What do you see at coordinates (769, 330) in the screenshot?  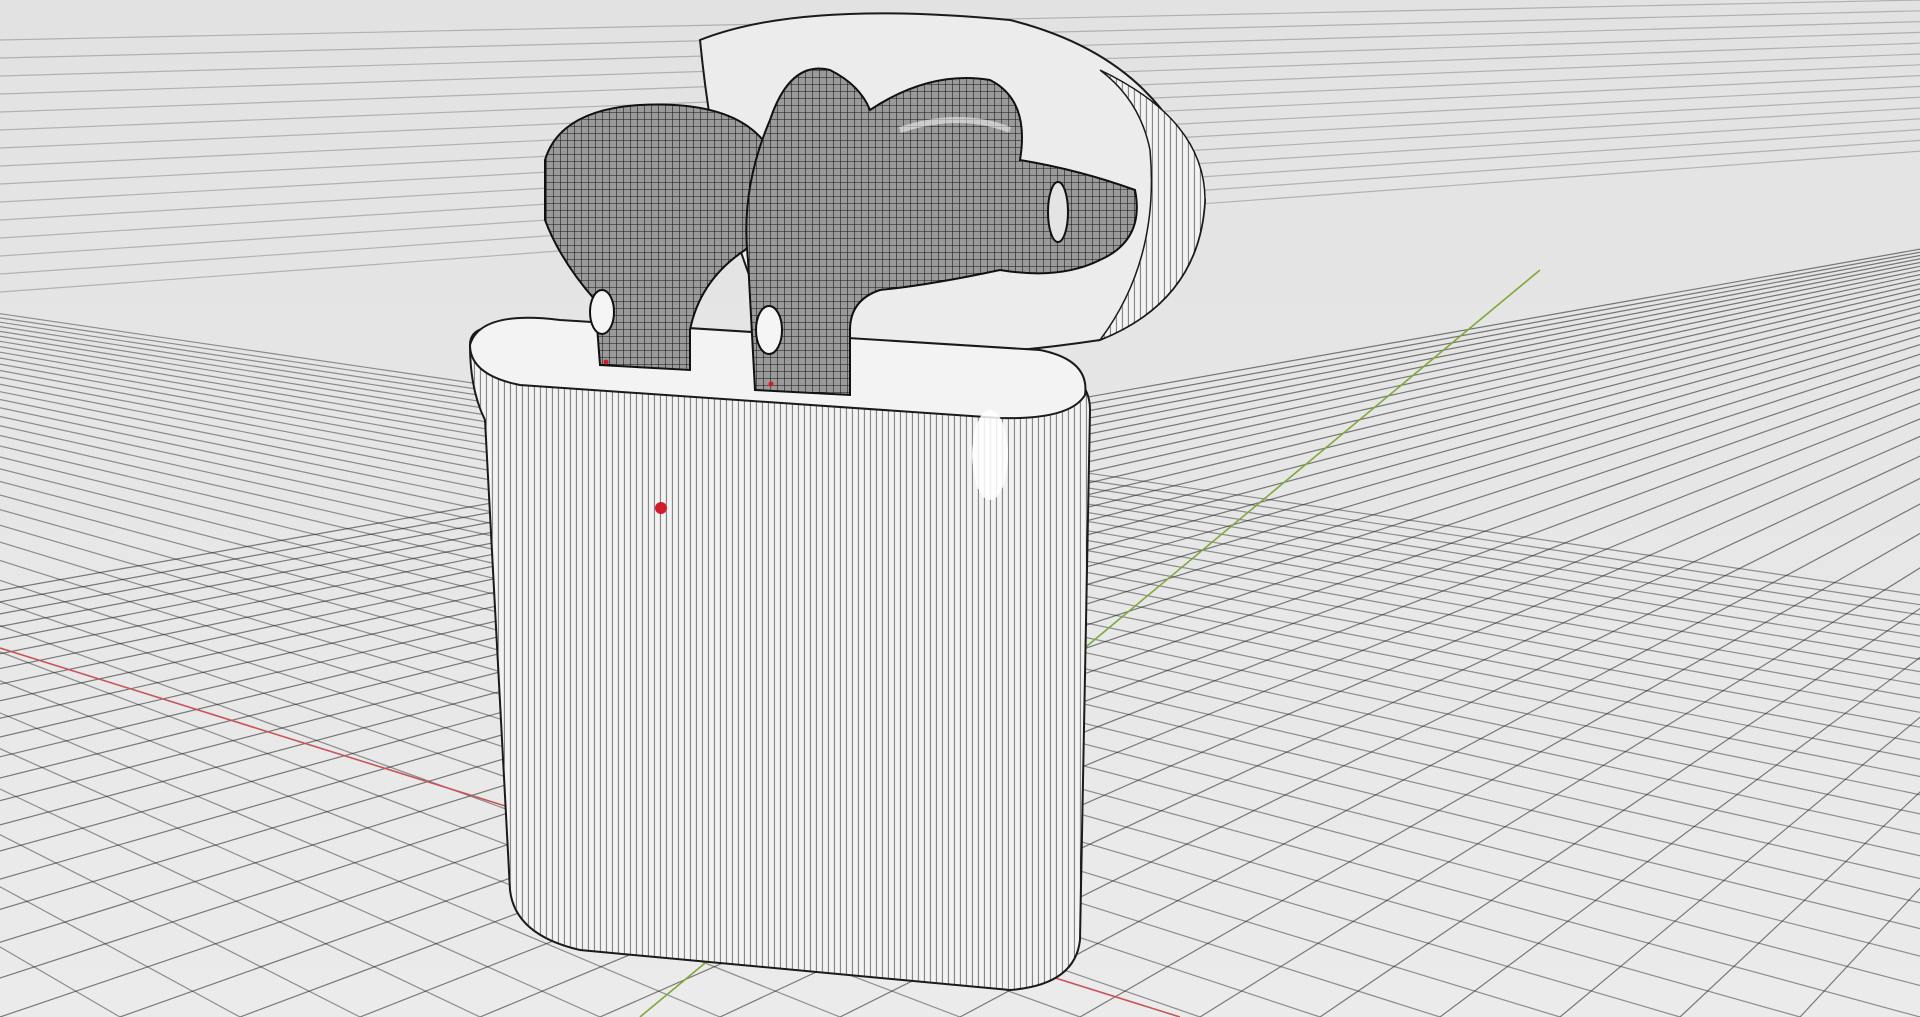 I see `right-earbud-sensor` at bounding box center [769, 330].